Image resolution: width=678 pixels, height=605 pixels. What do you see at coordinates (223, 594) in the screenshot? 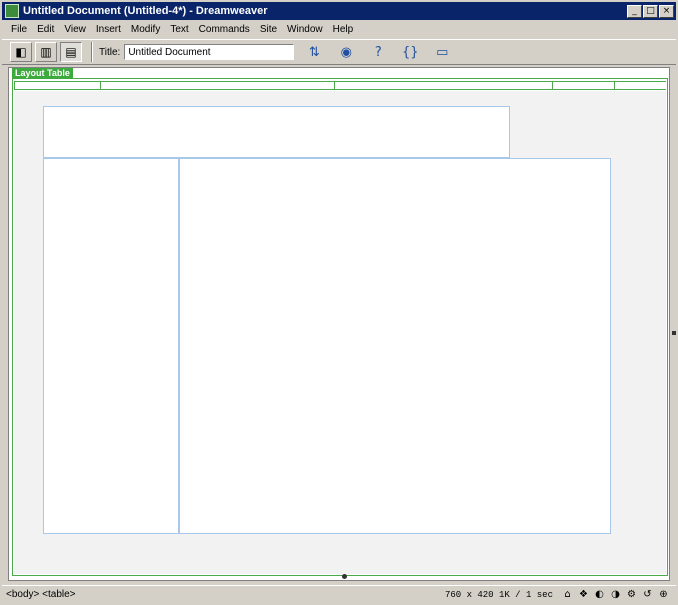
I see `tag-selector: <body> <table>` at bounding box center [223, 594].